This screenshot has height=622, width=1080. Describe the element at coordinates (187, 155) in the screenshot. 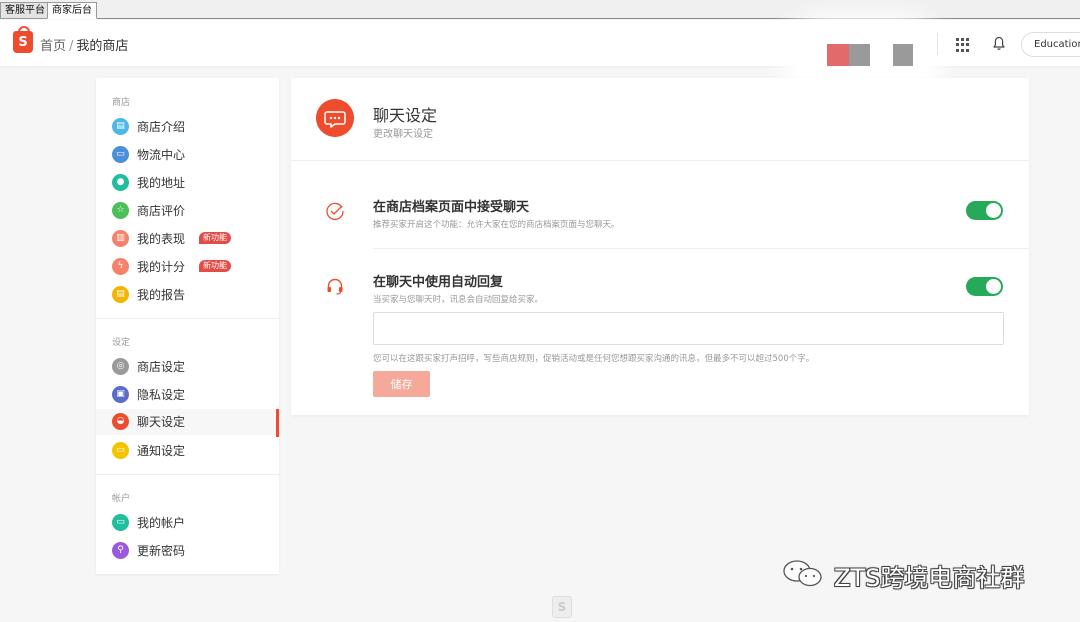

I see `sidebar-item-logistics: ▭ 物流中心` at that location.